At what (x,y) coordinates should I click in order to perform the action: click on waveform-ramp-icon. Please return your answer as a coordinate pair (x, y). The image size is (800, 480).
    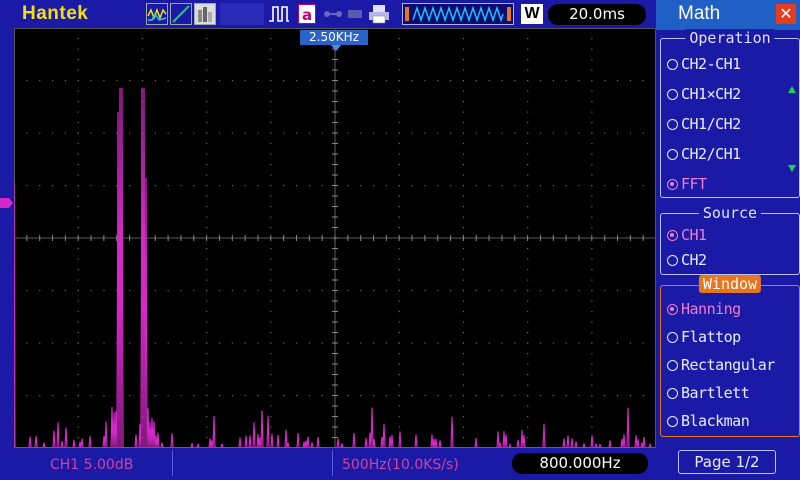
    Looking at the image, I should click on (181, 14).